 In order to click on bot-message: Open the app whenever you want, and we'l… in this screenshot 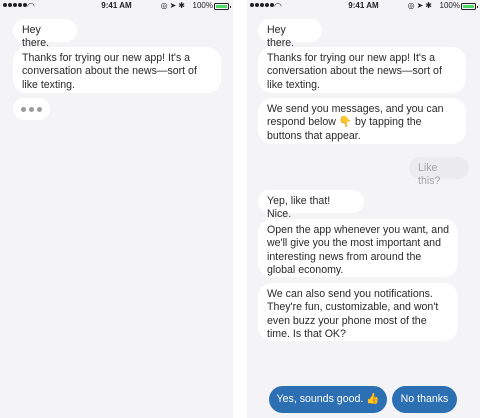, I will do `click(358, 248)`.